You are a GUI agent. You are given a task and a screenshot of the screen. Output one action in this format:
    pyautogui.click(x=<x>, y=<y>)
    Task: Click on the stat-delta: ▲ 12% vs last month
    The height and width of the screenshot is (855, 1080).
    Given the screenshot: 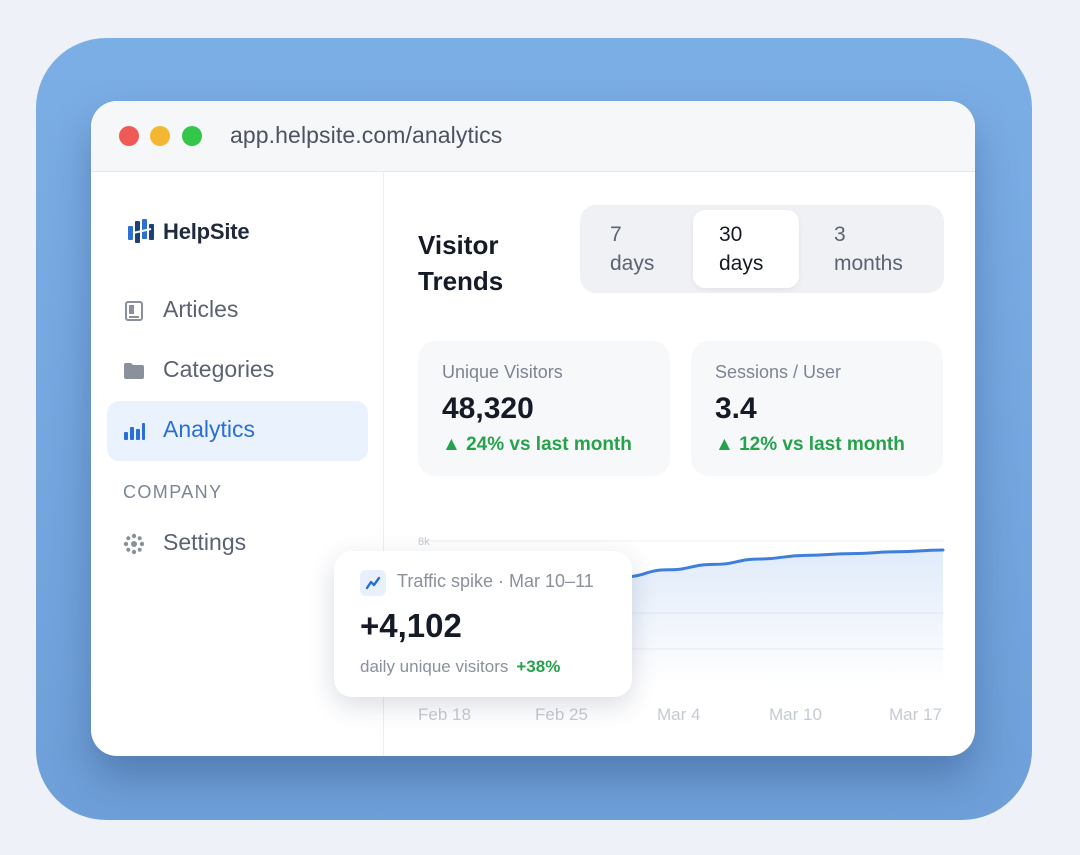 What is the action you would take?
    pyautogui.click(x=810, y=444)
    